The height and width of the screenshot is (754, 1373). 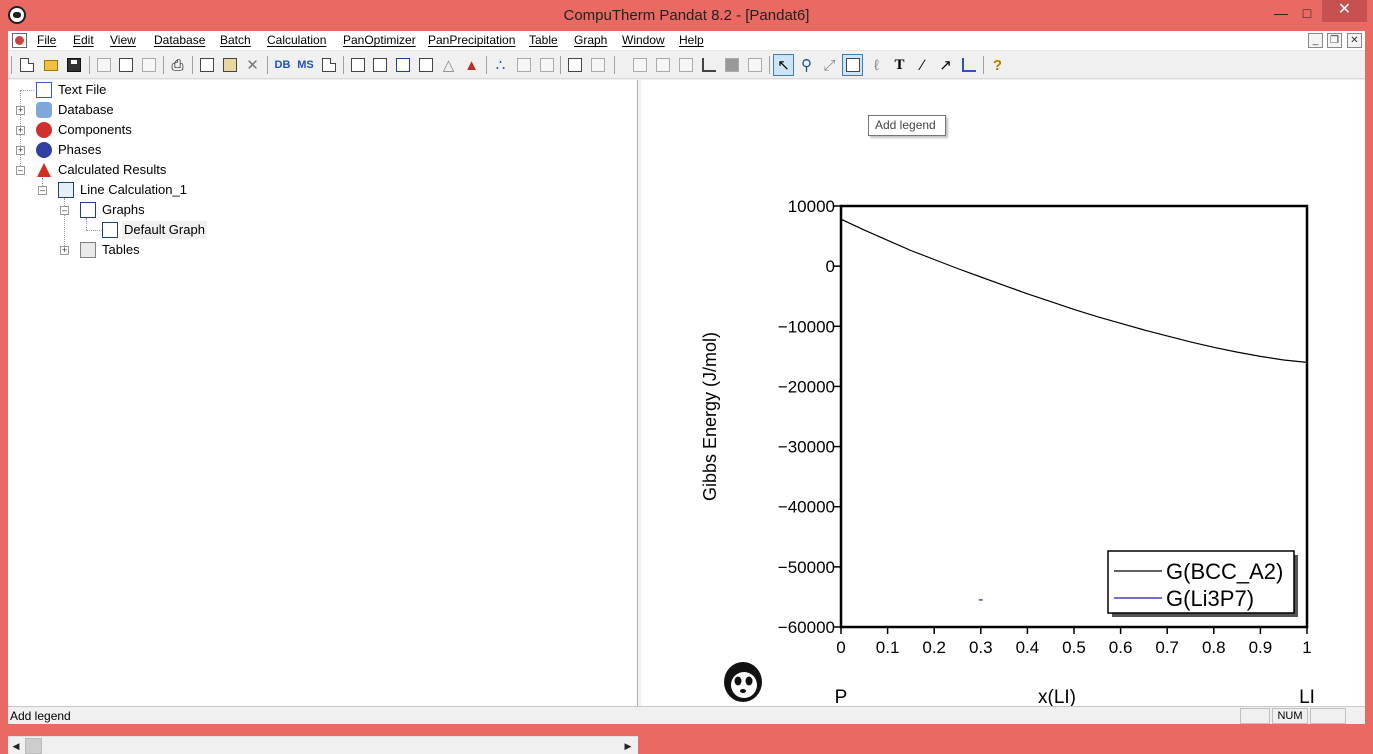 I want to click on calculated-results-icon, so click(x=44, y=170).